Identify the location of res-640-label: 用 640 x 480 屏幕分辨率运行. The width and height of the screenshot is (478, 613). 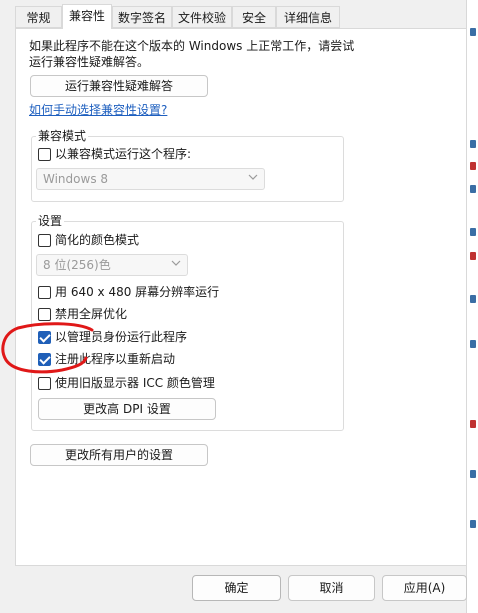
(137, 292).